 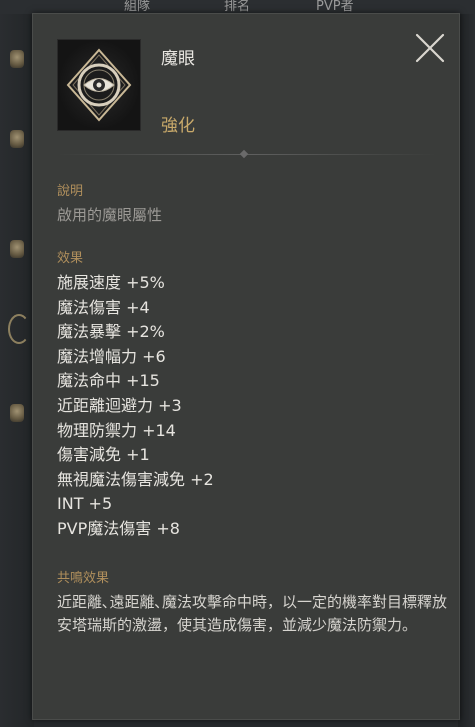 I want to click on effect-item: 近距離迴避力 +3, so click(x=119, y=405).